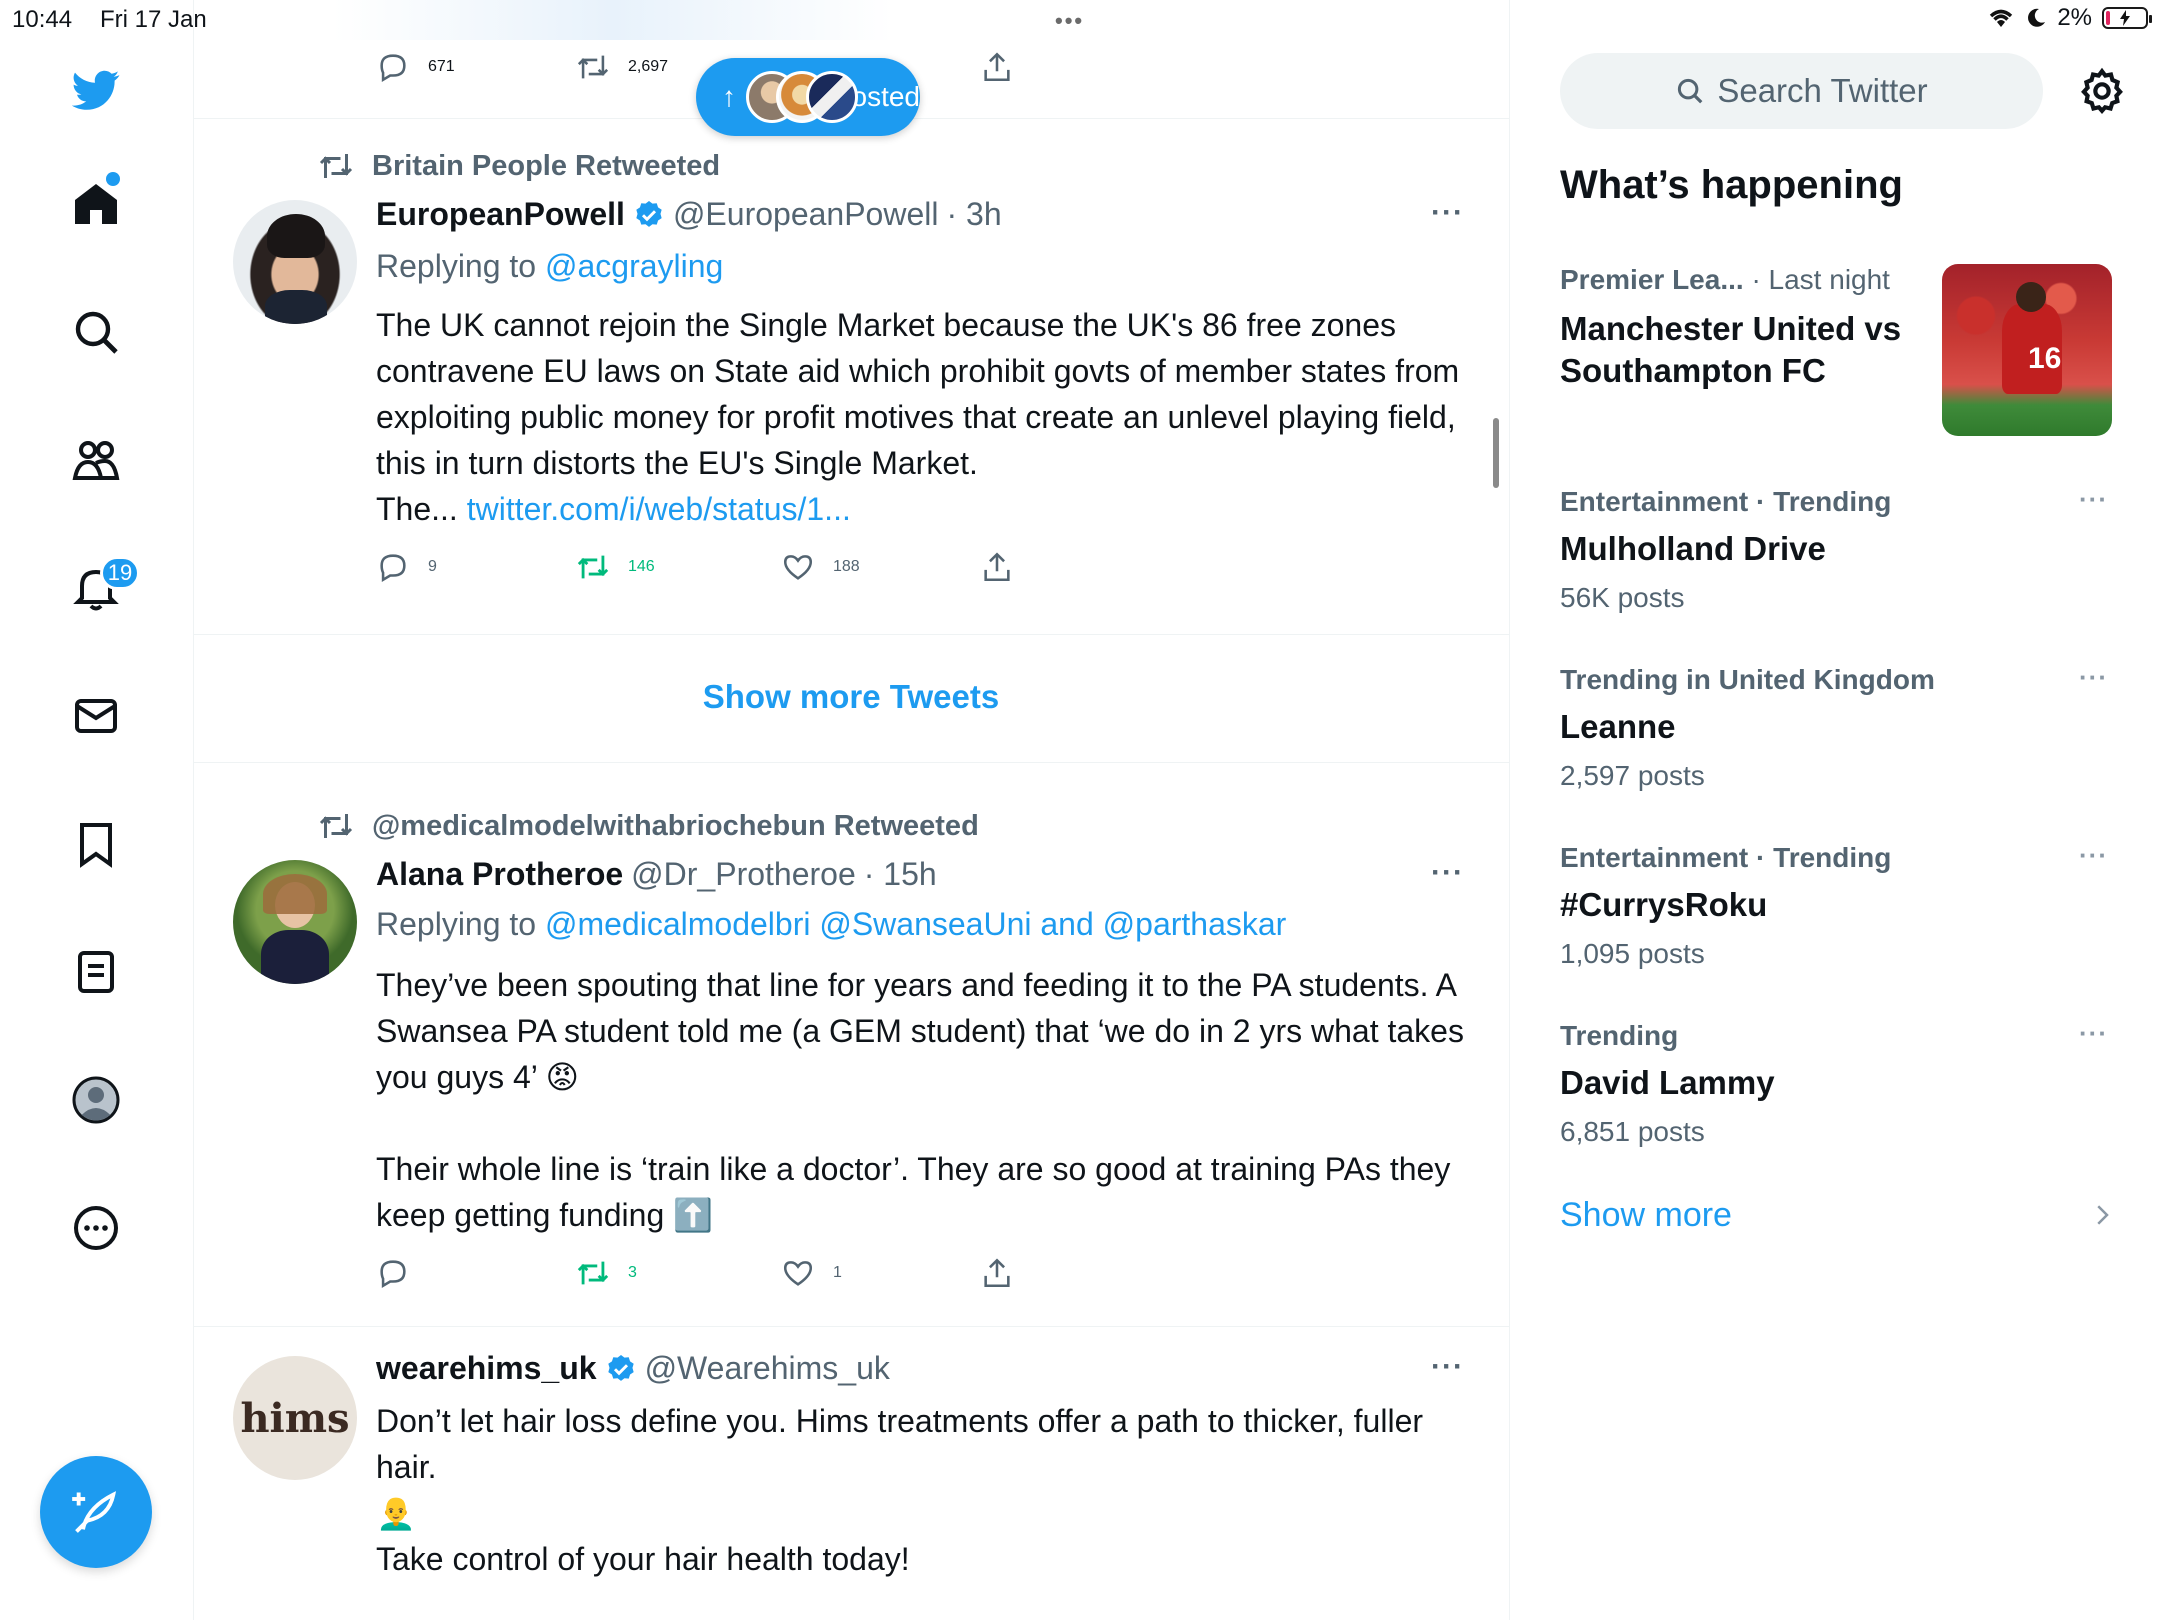  I want to click on retweet-count: 146, so click(641, 566).